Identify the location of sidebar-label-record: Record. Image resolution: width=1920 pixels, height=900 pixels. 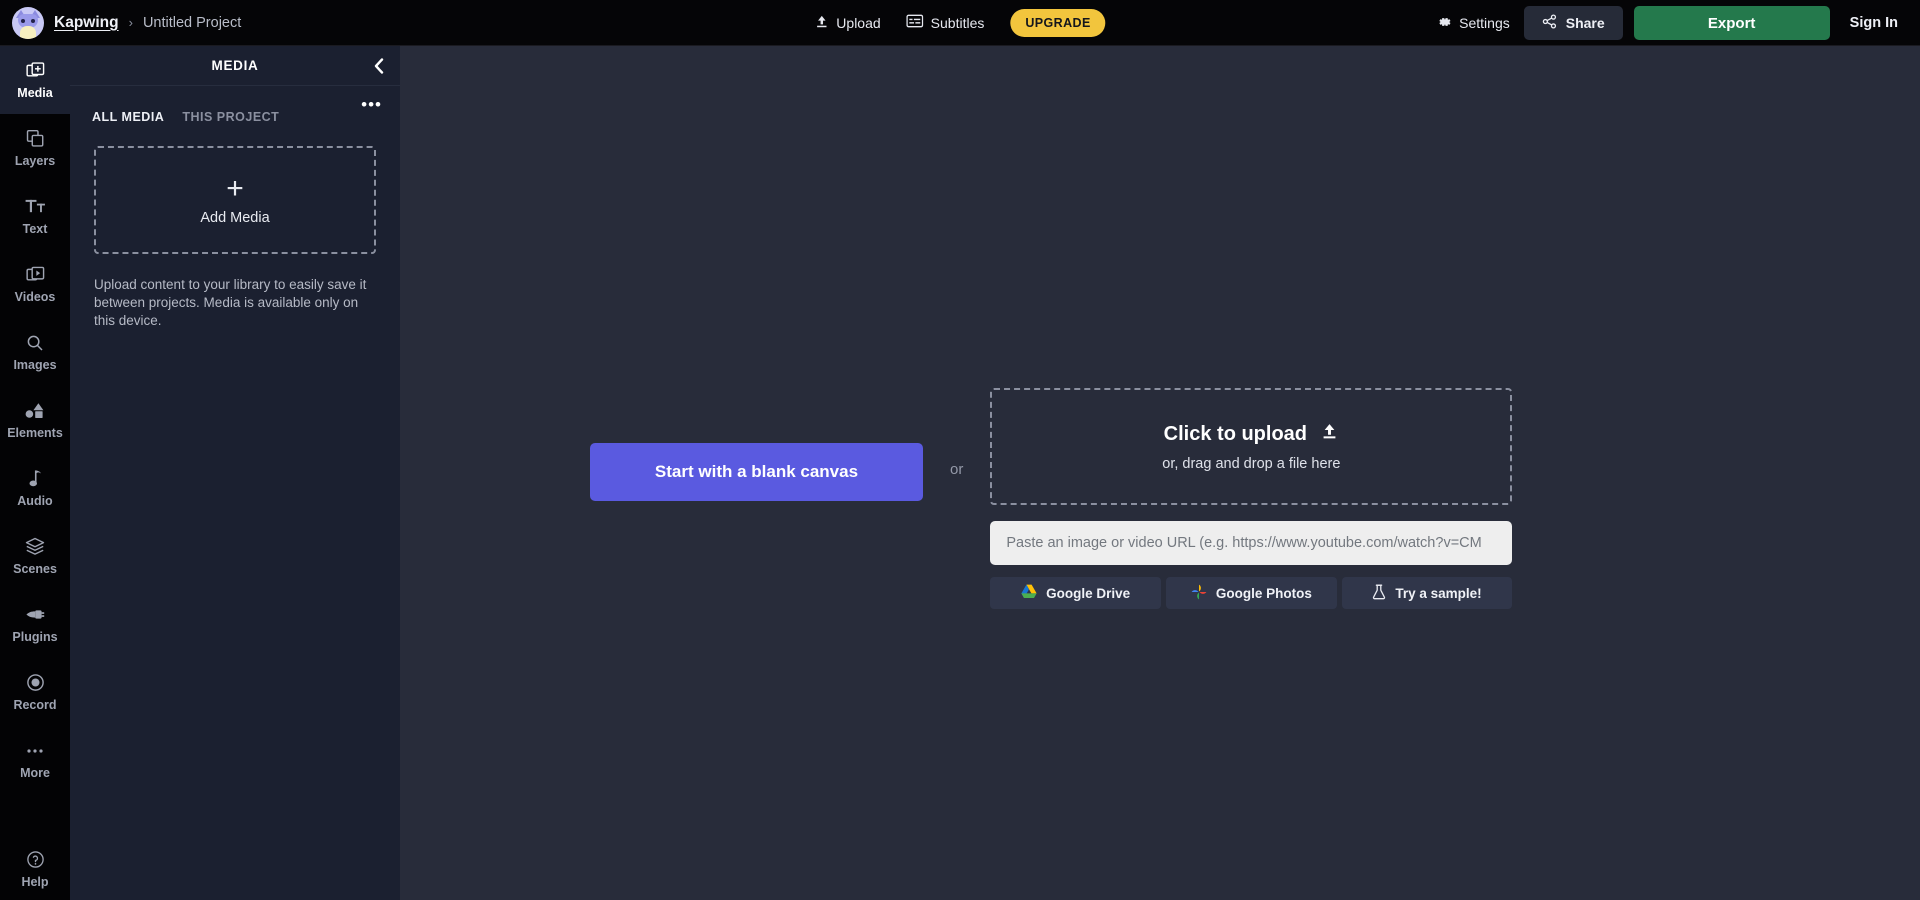
(35, 704).